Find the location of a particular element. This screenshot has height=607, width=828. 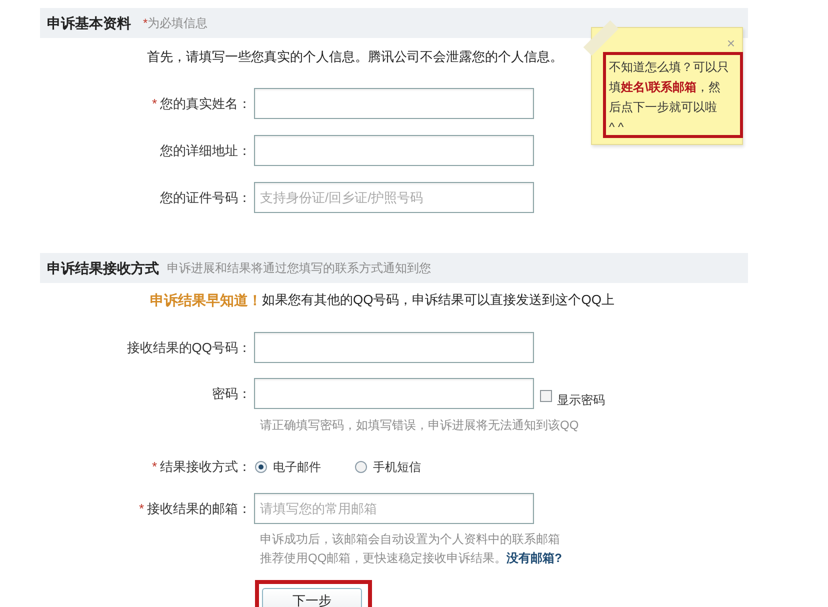

field-label: 您的真实姓名： is located at coordinates (205, 103).